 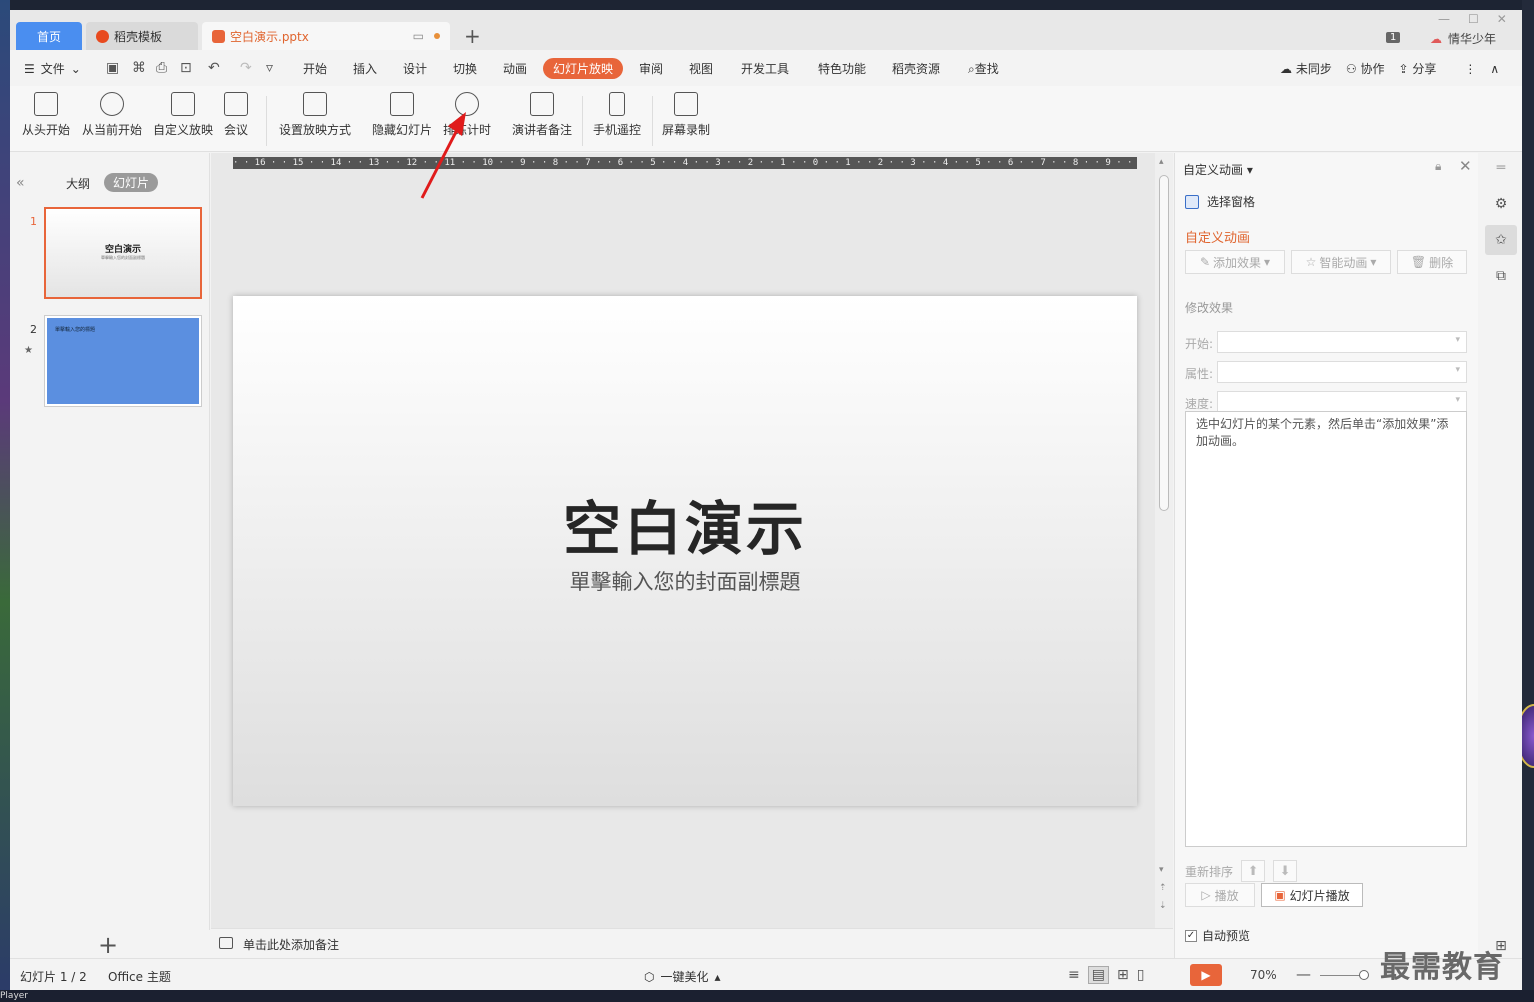 What do you see at coordinates (467, 115) in the screenshot?
I see `rehearse-timings-button: 排练计时` at bounding box center [467, 115].